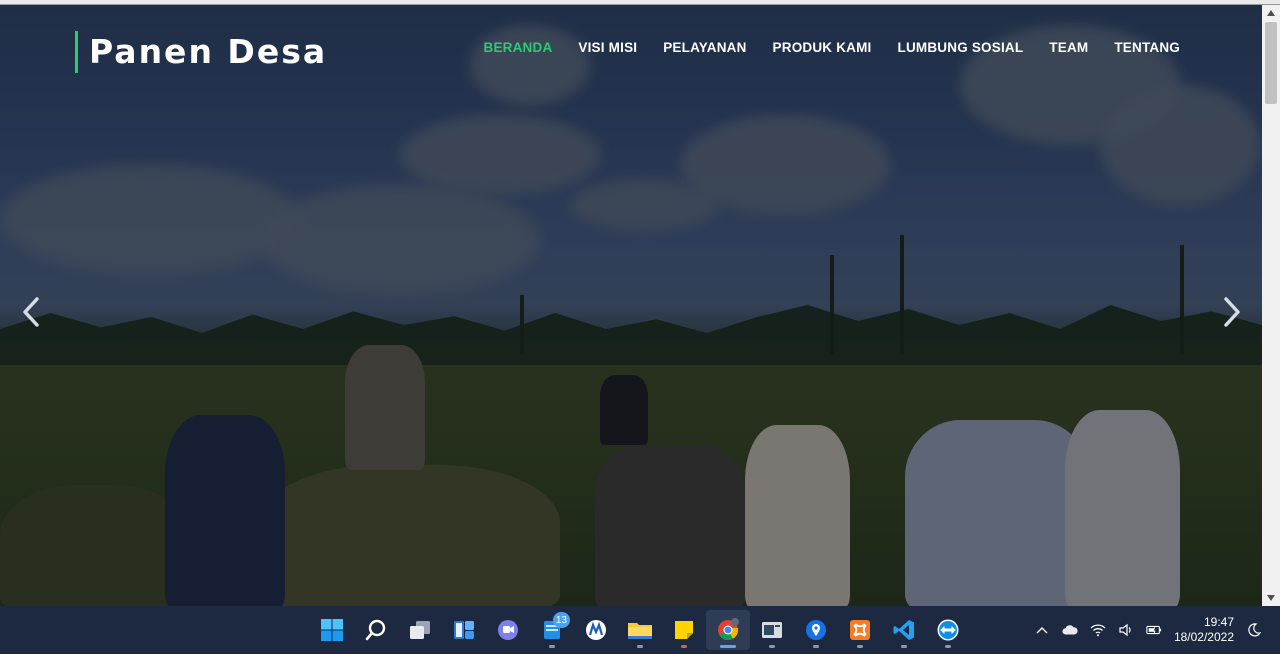  I want to click on nav-produk-kami: PRODUK KAMI, so click(822, 47).